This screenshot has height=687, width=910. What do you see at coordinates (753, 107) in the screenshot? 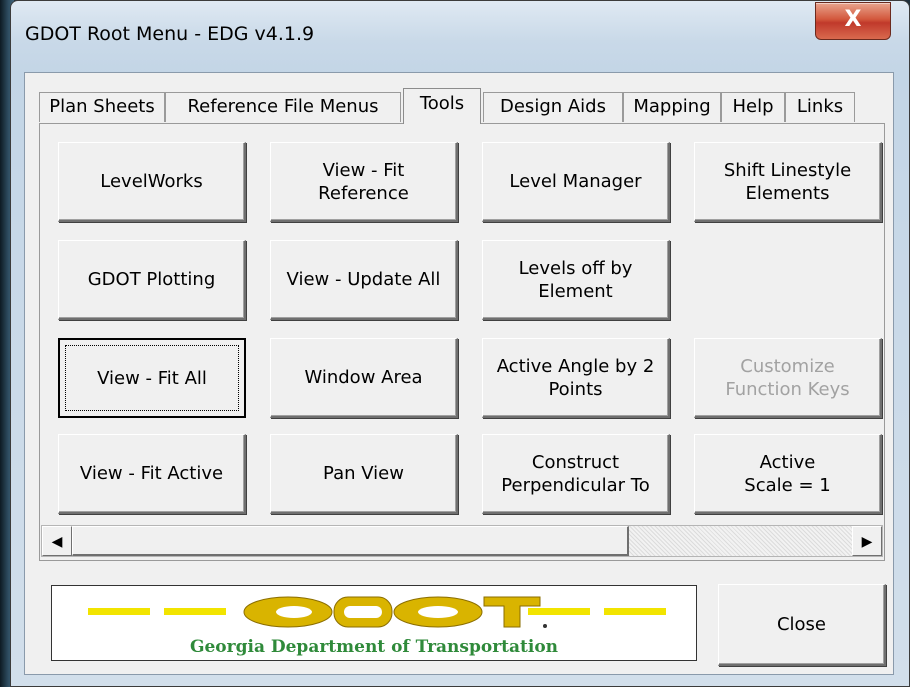
I see `tab-help: Help` at bounding box center [753, 107].